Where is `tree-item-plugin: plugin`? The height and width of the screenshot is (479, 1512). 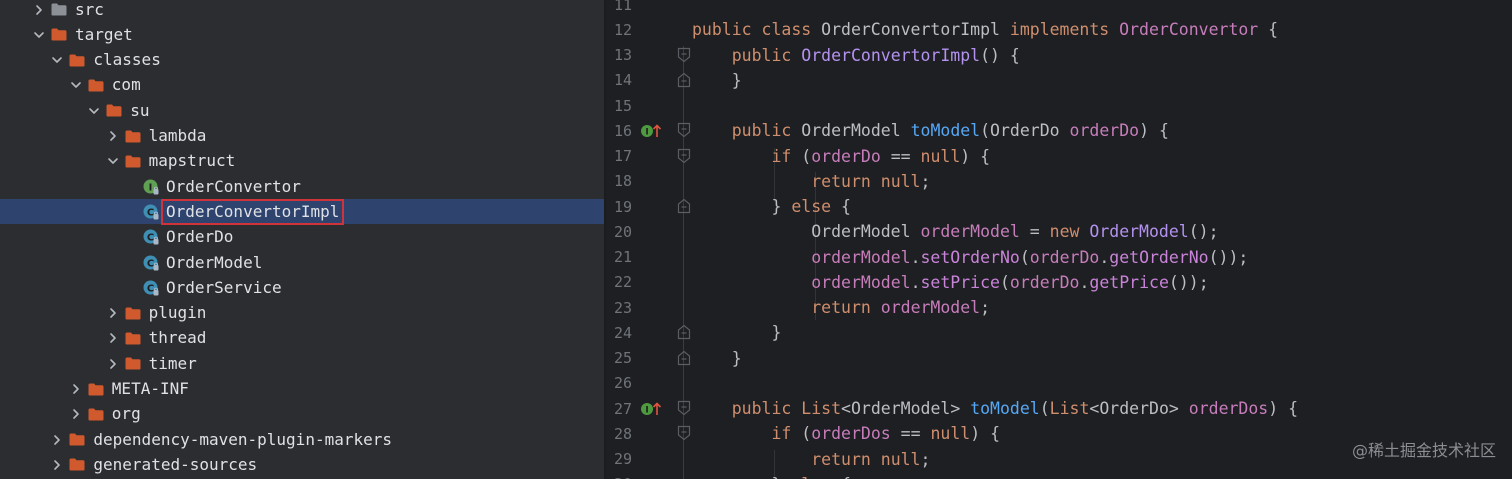 tree-item-plugin: plugin is located at coordinates (302, 313).